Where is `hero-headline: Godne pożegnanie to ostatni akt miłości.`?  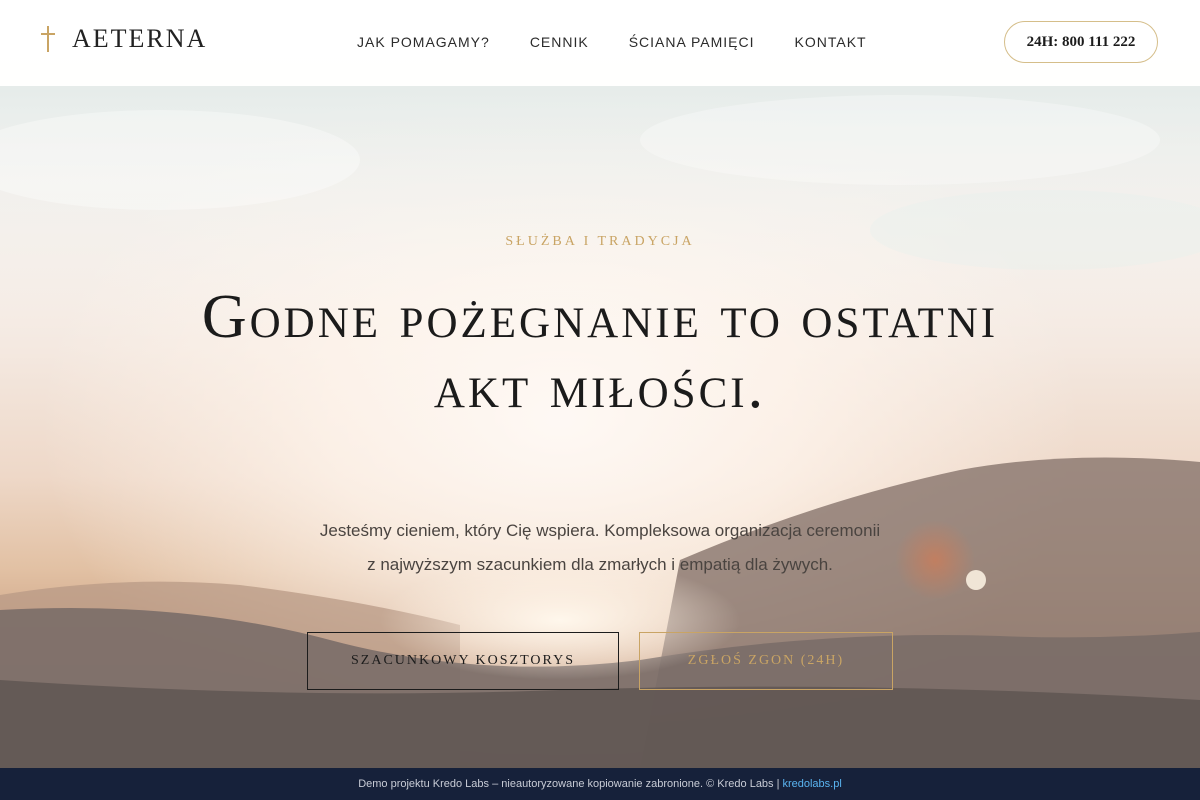
hero-headline: Godne pożegnanie to ostatni akt miłości. is located at coordinates (600, 352).